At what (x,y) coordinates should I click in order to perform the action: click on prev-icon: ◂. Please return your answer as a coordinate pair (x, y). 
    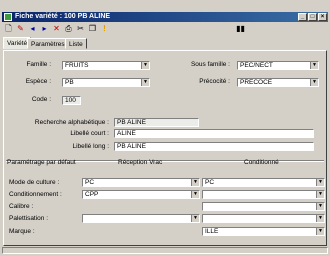
    Looking at the image, I should click on (32, 28).